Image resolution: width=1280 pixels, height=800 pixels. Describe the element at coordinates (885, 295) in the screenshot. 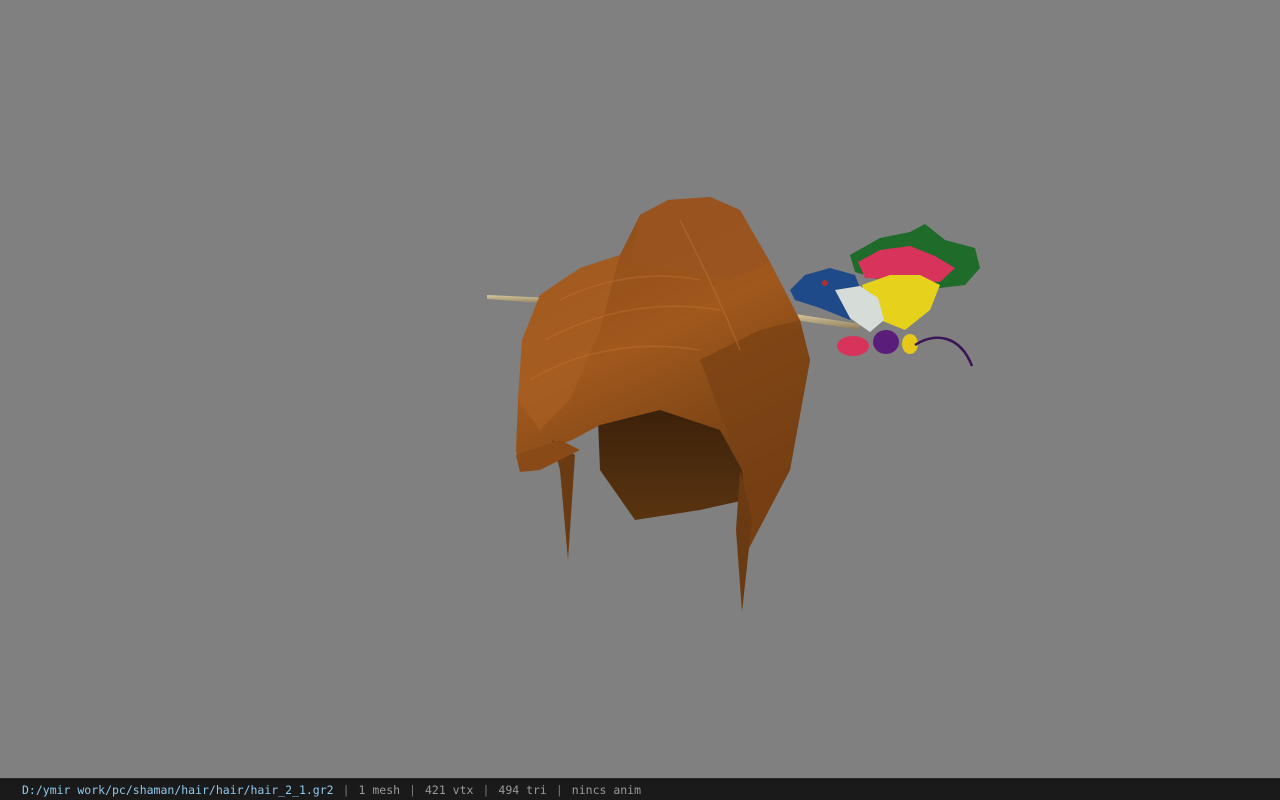

I see `hairpin-ornament` at that location.